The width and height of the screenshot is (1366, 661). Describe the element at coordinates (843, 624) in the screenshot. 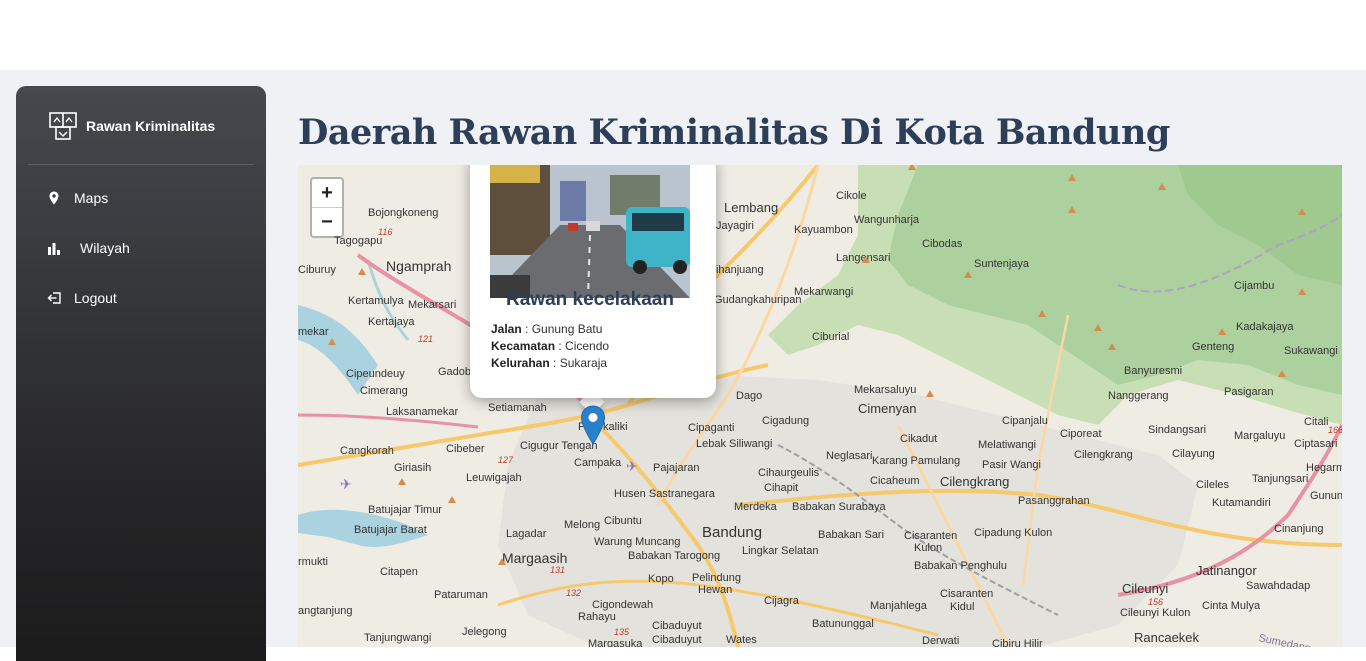

I see `svg-text: Batununggal` at that location.